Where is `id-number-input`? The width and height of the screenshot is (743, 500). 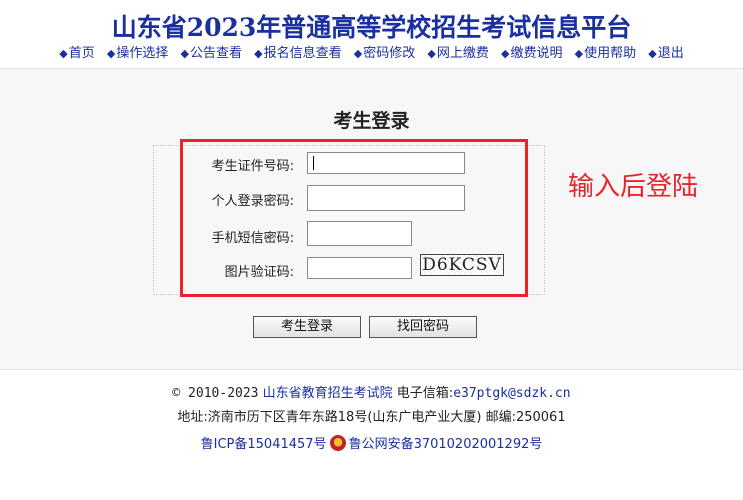
id-number-input is located at coordinates (386, 163).